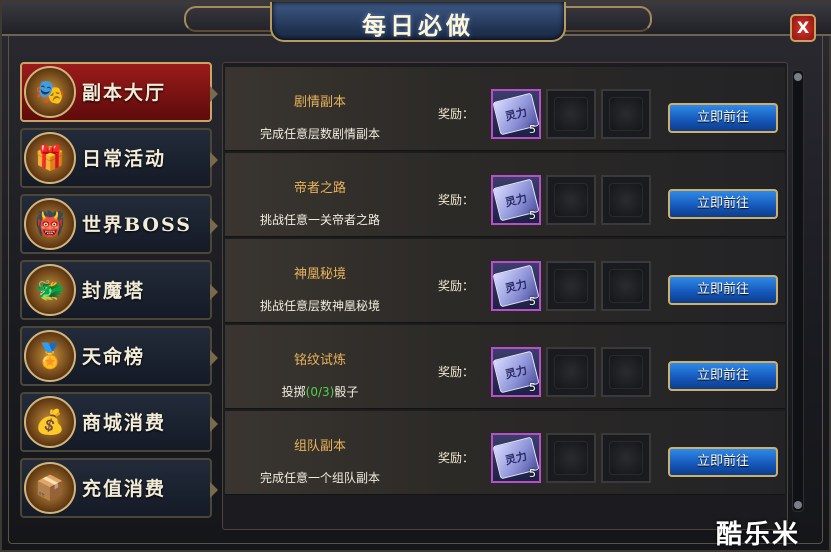  Describe the element at coordinates (229, 19) in the screenshot. I see `title-ornament-left` at that location.